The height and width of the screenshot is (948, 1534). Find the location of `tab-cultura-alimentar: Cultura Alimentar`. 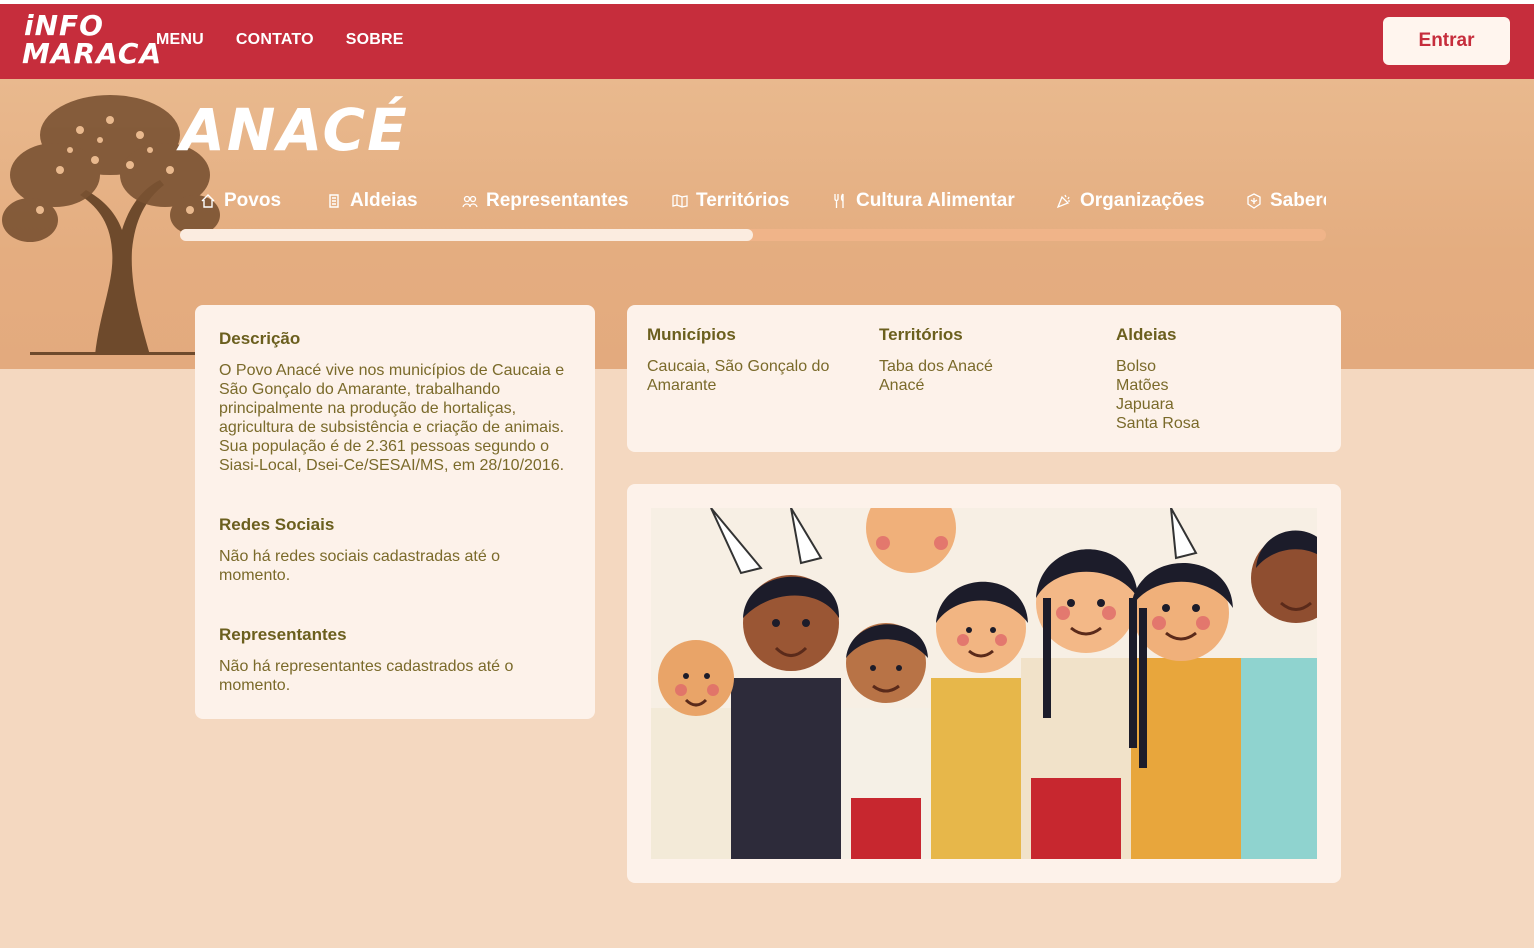

tab-cultura-alimentar: Cultura Alimentar is located at coordinates (923, 201).